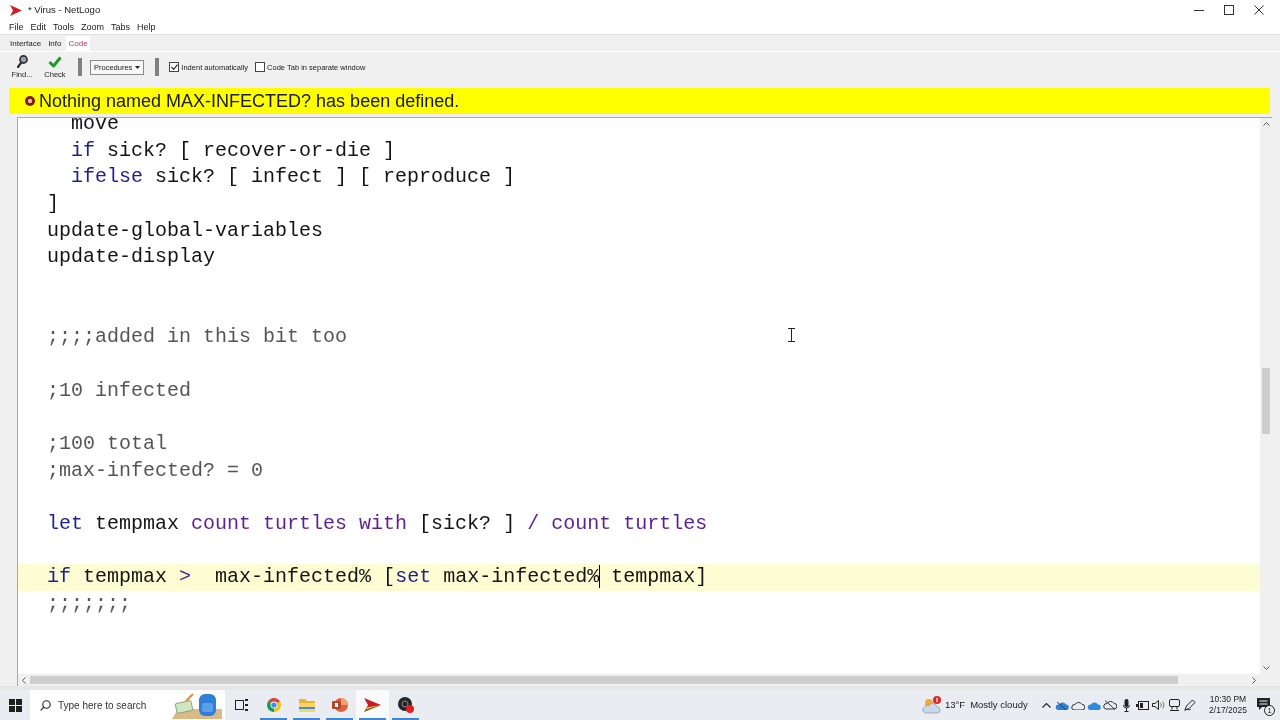 The height and width of the screenshot is (720, 1280). Describe the element at coordinates (53, 203) in the screenshot. I see `code-line: ]` at that location.